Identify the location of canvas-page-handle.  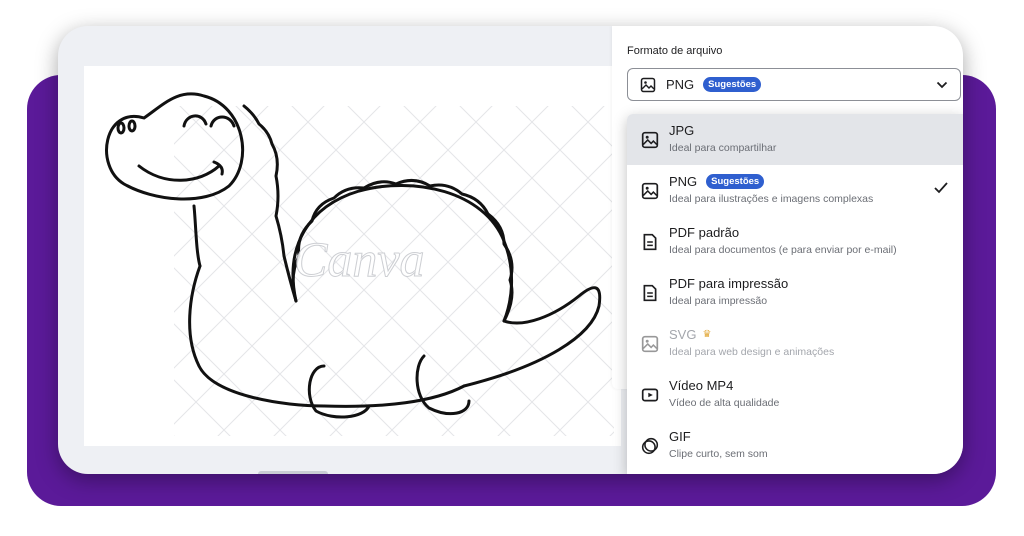
(293, 472).